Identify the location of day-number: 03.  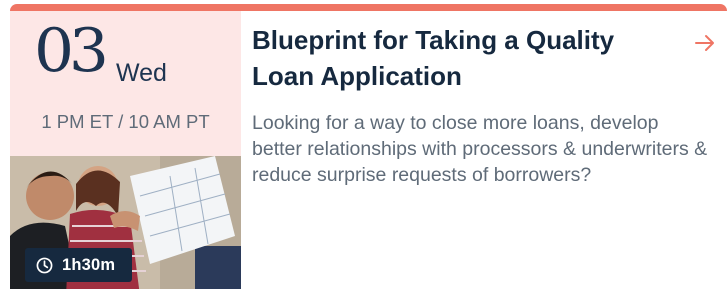
(71, 51).